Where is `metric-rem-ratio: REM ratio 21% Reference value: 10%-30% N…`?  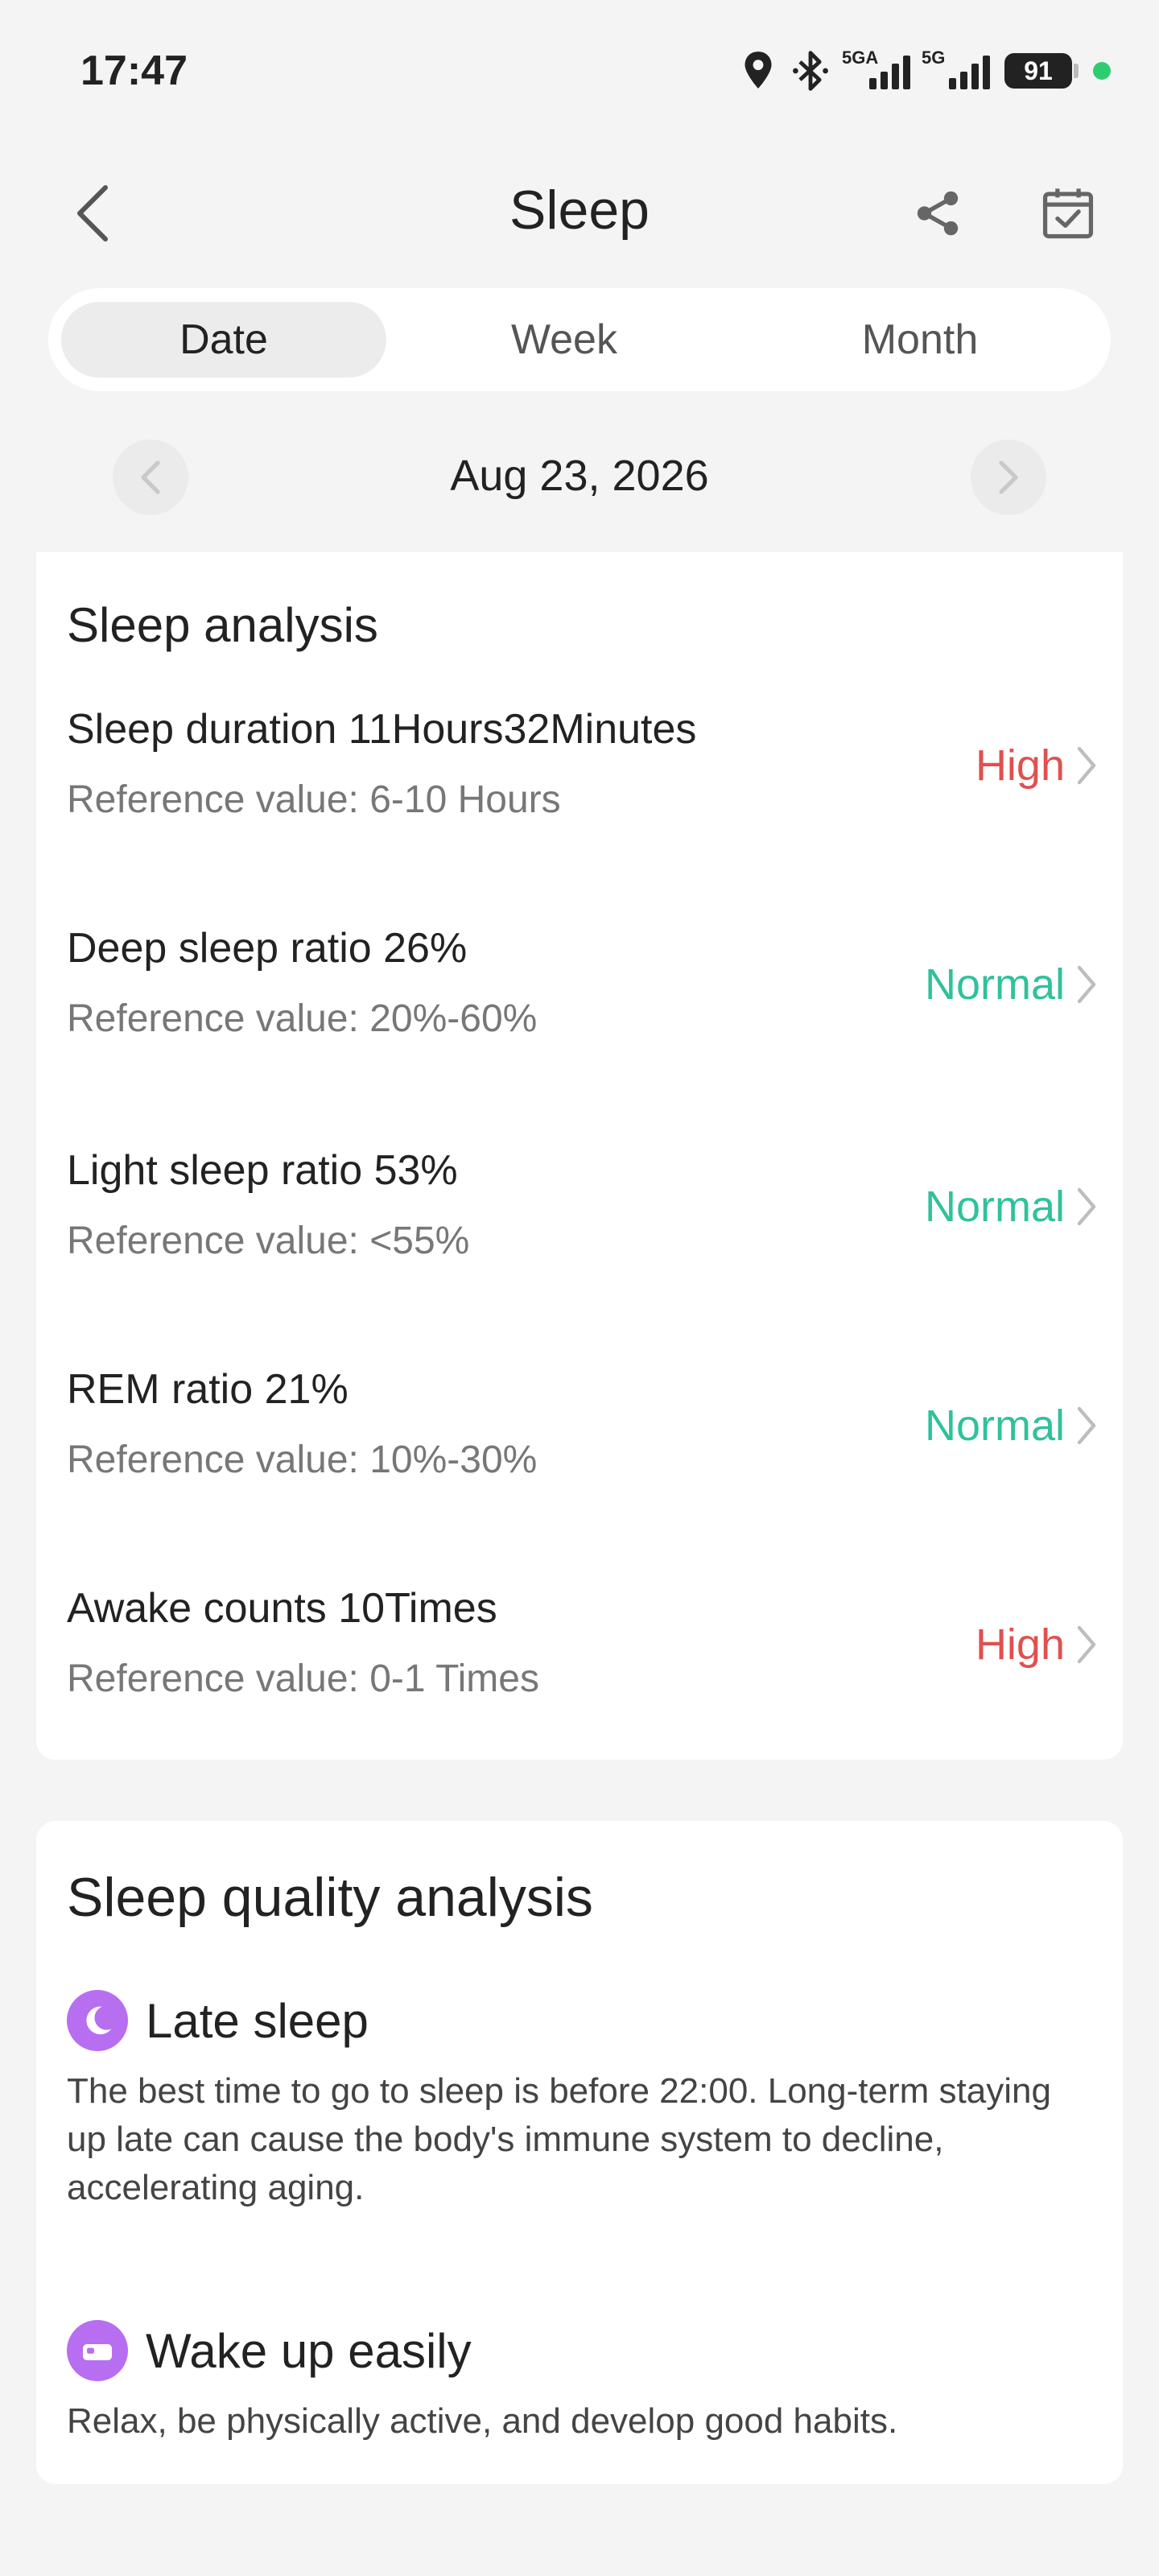 metric-rem-ratio: REM ratio 21% Reference value: 10%-30% N… is located at coordinates (582, 1445).